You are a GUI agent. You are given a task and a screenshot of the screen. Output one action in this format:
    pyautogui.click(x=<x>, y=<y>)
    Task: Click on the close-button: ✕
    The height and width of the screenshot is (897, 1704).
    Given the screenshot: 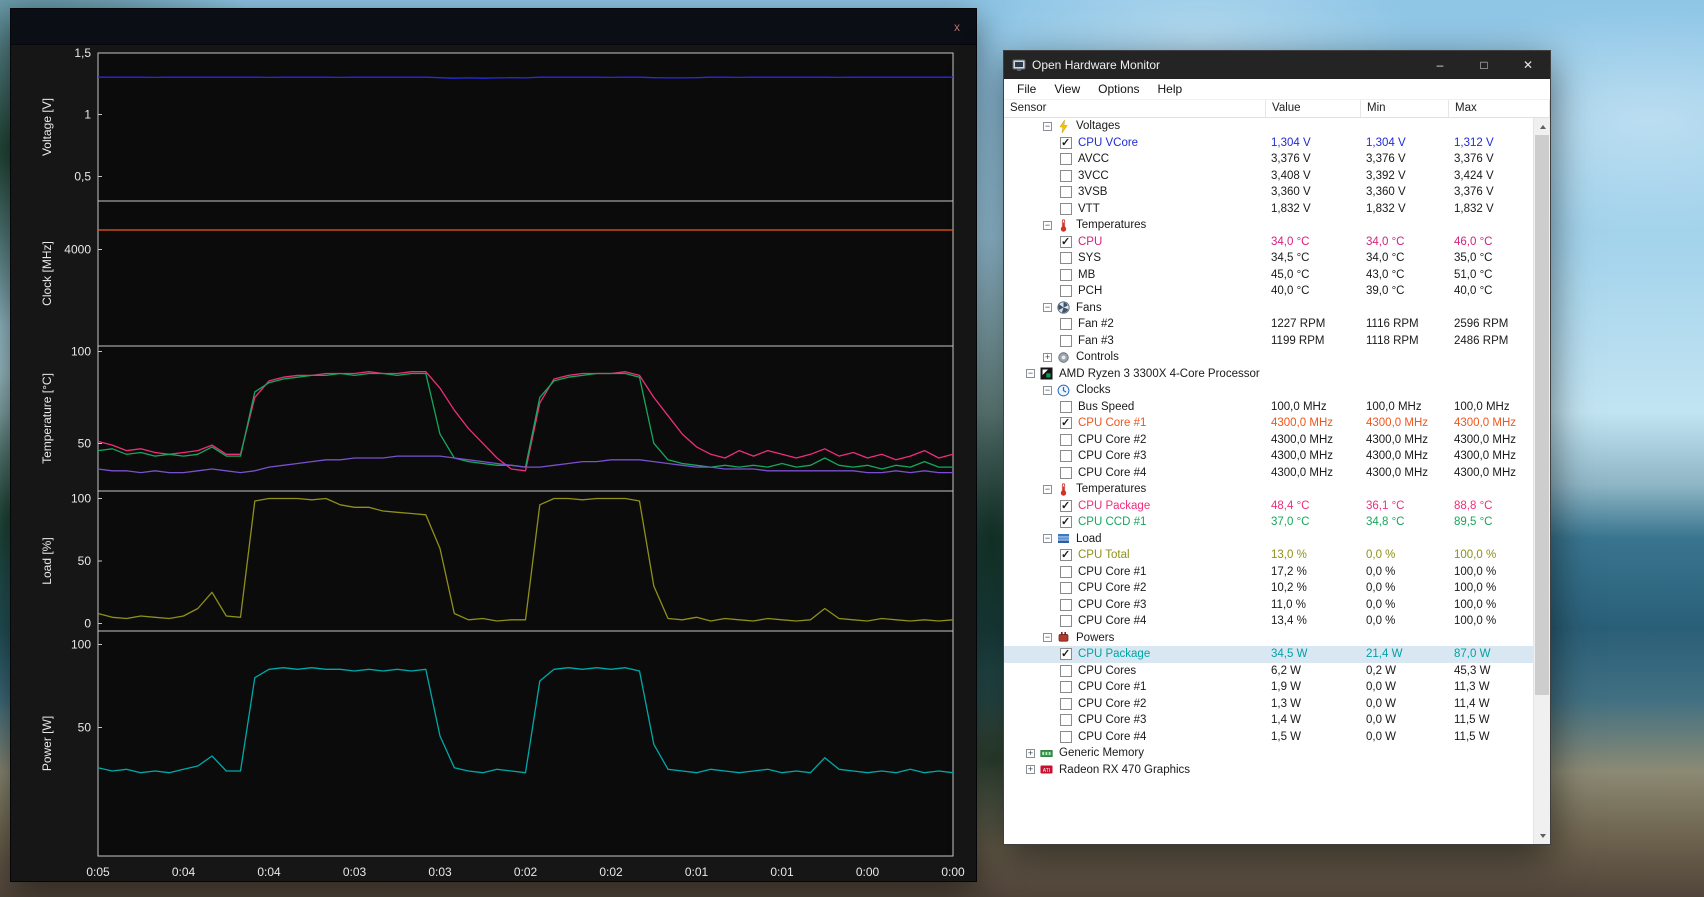 What is the action you would take?
    pyautogui.click(x=1528, y=65)
    